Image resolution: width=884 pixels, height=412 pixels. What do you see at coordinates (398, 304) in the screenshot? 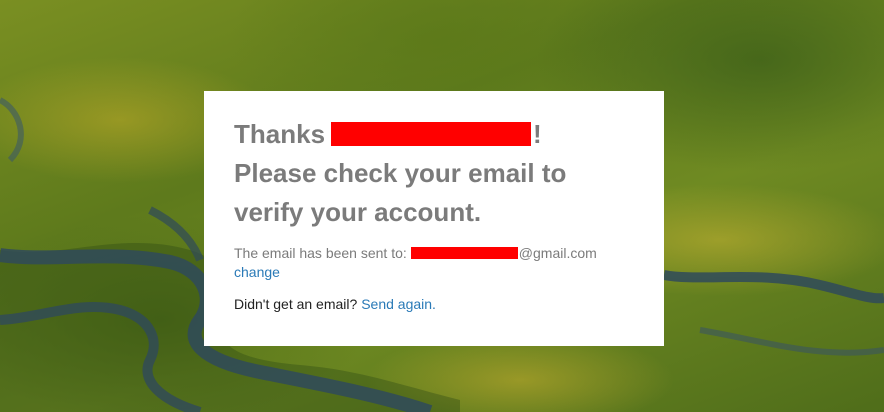
I see `send-again-link: Send again.` at bounding box center [398, 304].